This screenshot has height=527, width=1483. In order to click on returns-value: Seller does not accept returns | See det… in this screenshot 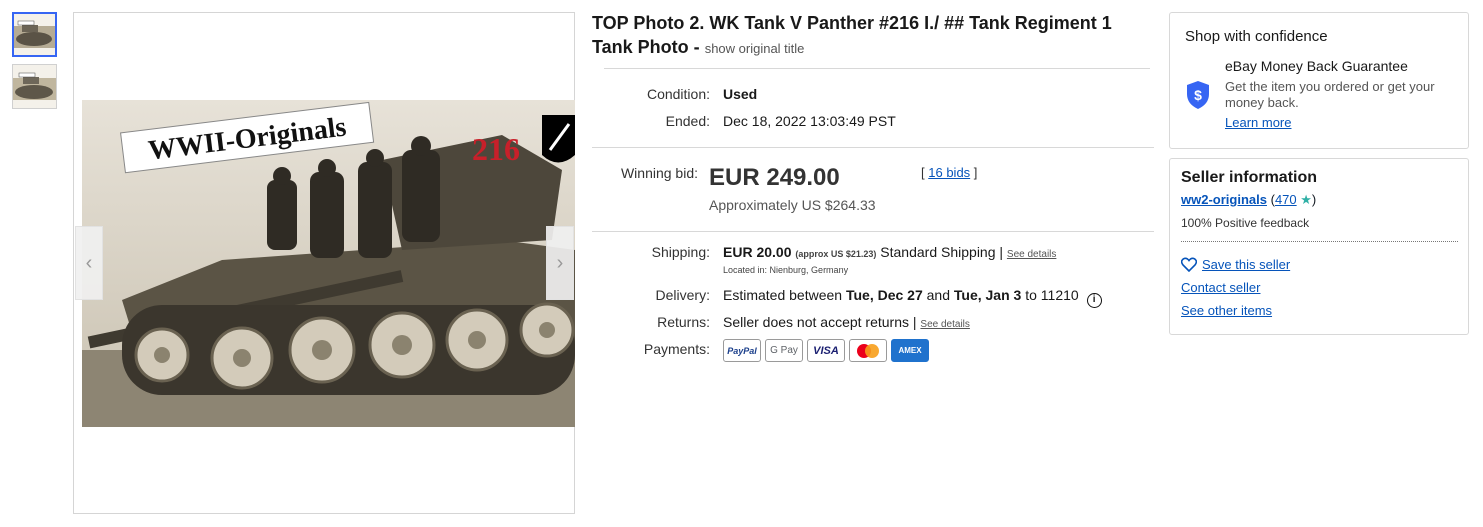, I will do `click(846, 322)`.